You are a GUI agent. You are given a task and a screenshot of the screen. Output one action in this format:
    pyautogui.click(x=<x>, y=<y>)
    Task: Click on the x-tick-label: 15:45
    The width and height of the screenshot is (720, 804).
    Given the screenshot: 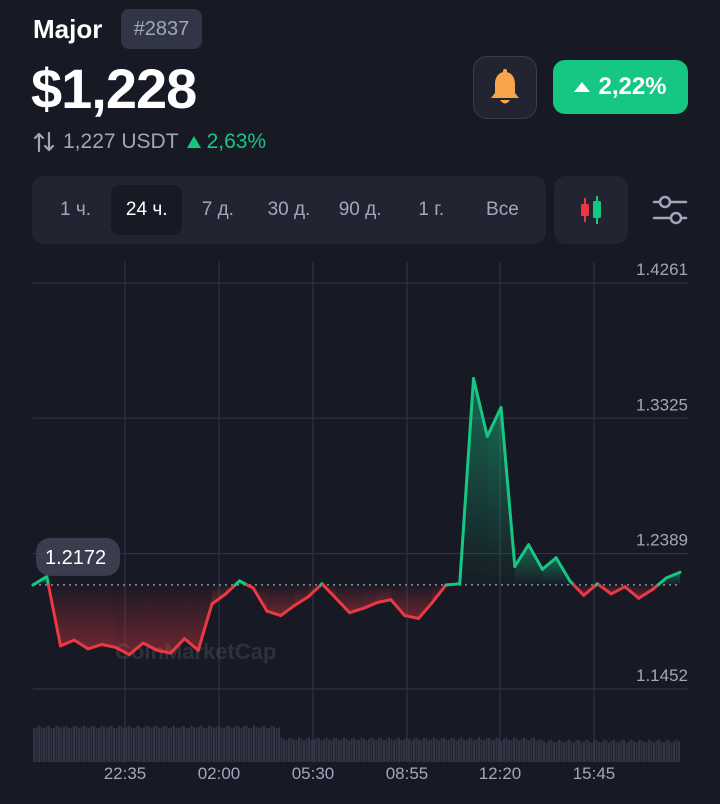 What is the action you would take?
    pyautogui.click(x=594, y=773)
    